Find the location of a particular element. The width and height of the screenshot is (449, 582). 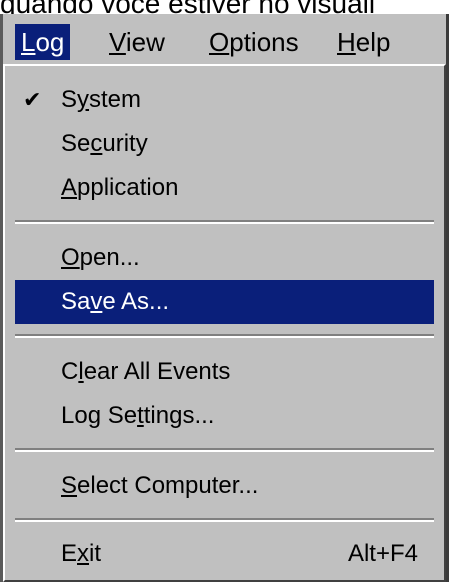

menu-options: Options is located at coordinates (254, 42).